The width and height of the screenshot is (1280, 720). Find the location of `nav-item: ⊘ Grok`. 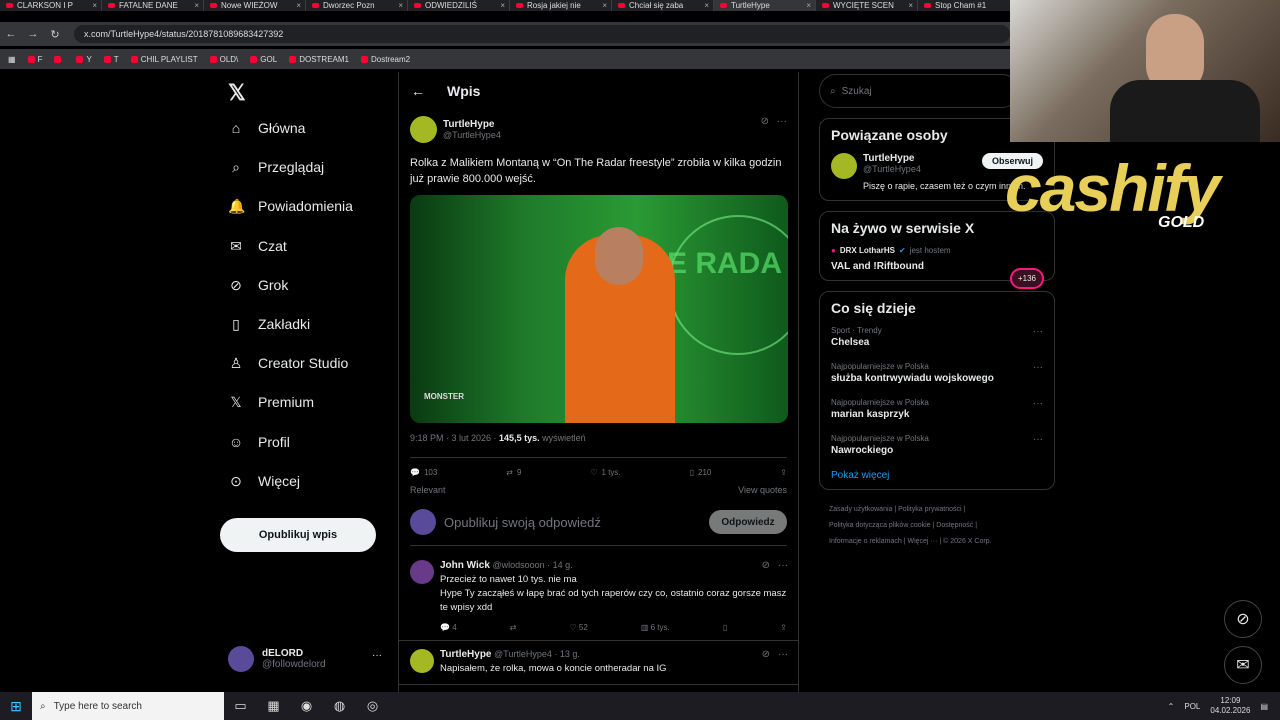

nav-item: ⊘ Grok is located at coordinates (258, 285).